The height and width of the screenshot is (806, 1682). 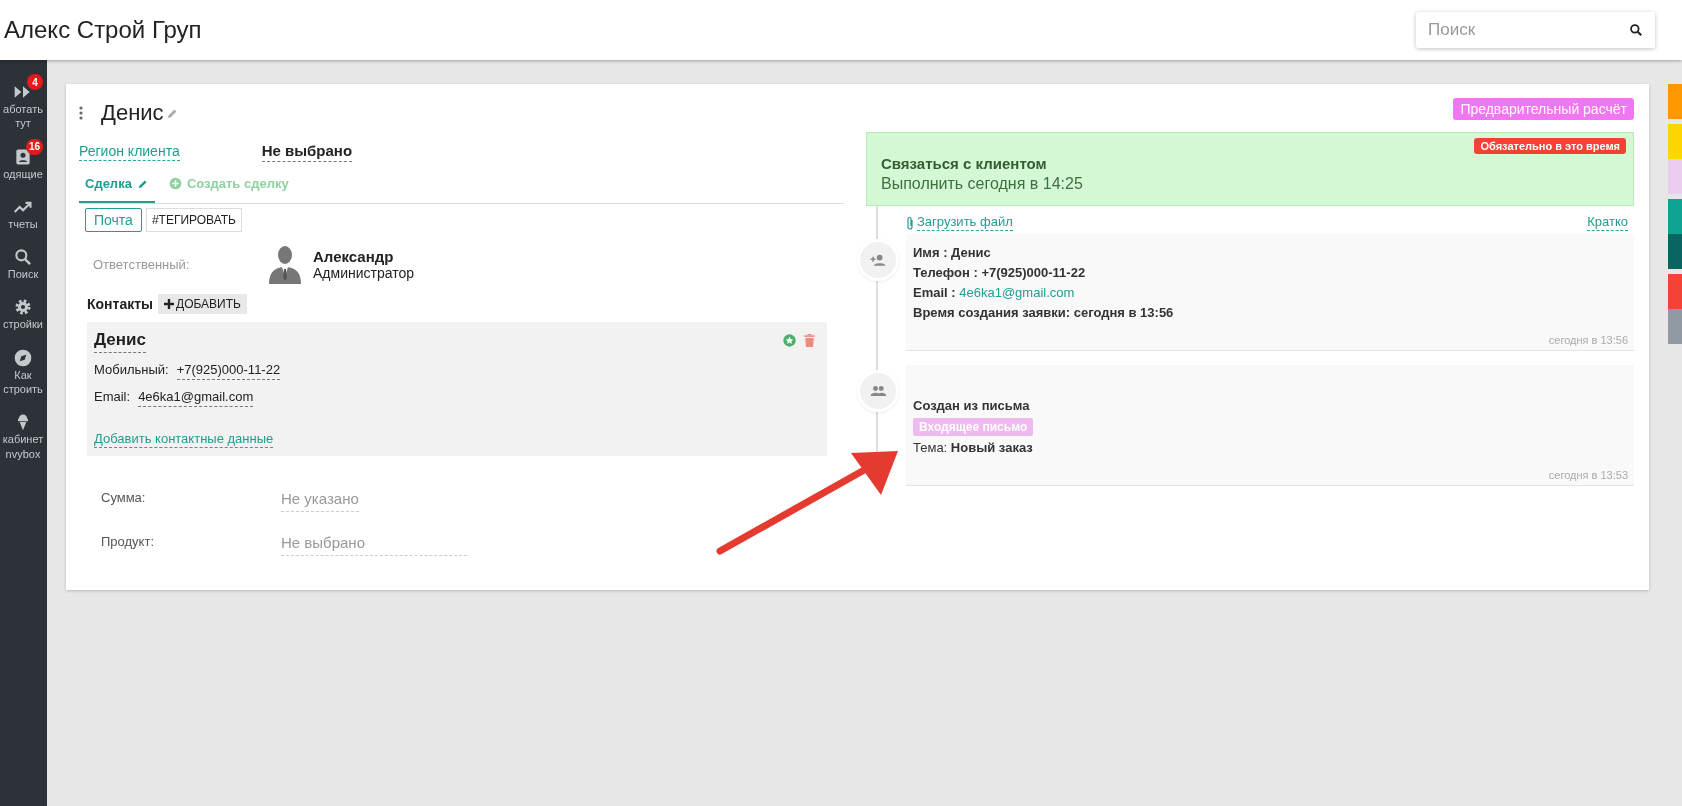 I want to click on entry-text: Тема: Новый заказ, so click(x=973, y=449).